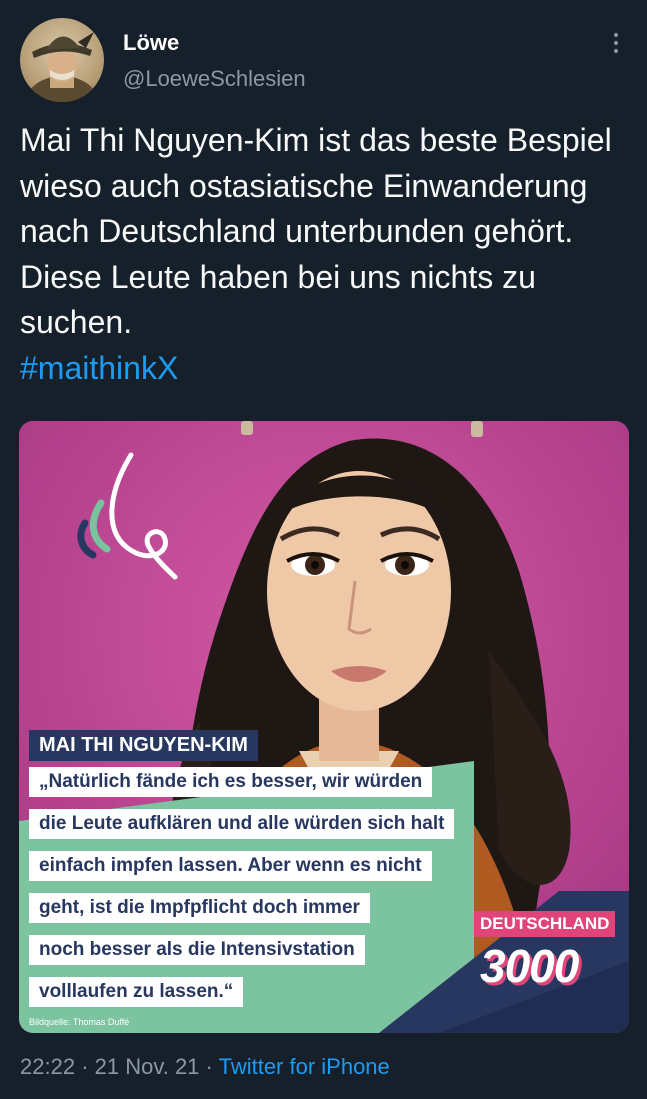 This screenshot has height=1099, width=647. Describe the element at coordinates (151, 43) in the screenshot. I see `display-name: Löwe` at that location.